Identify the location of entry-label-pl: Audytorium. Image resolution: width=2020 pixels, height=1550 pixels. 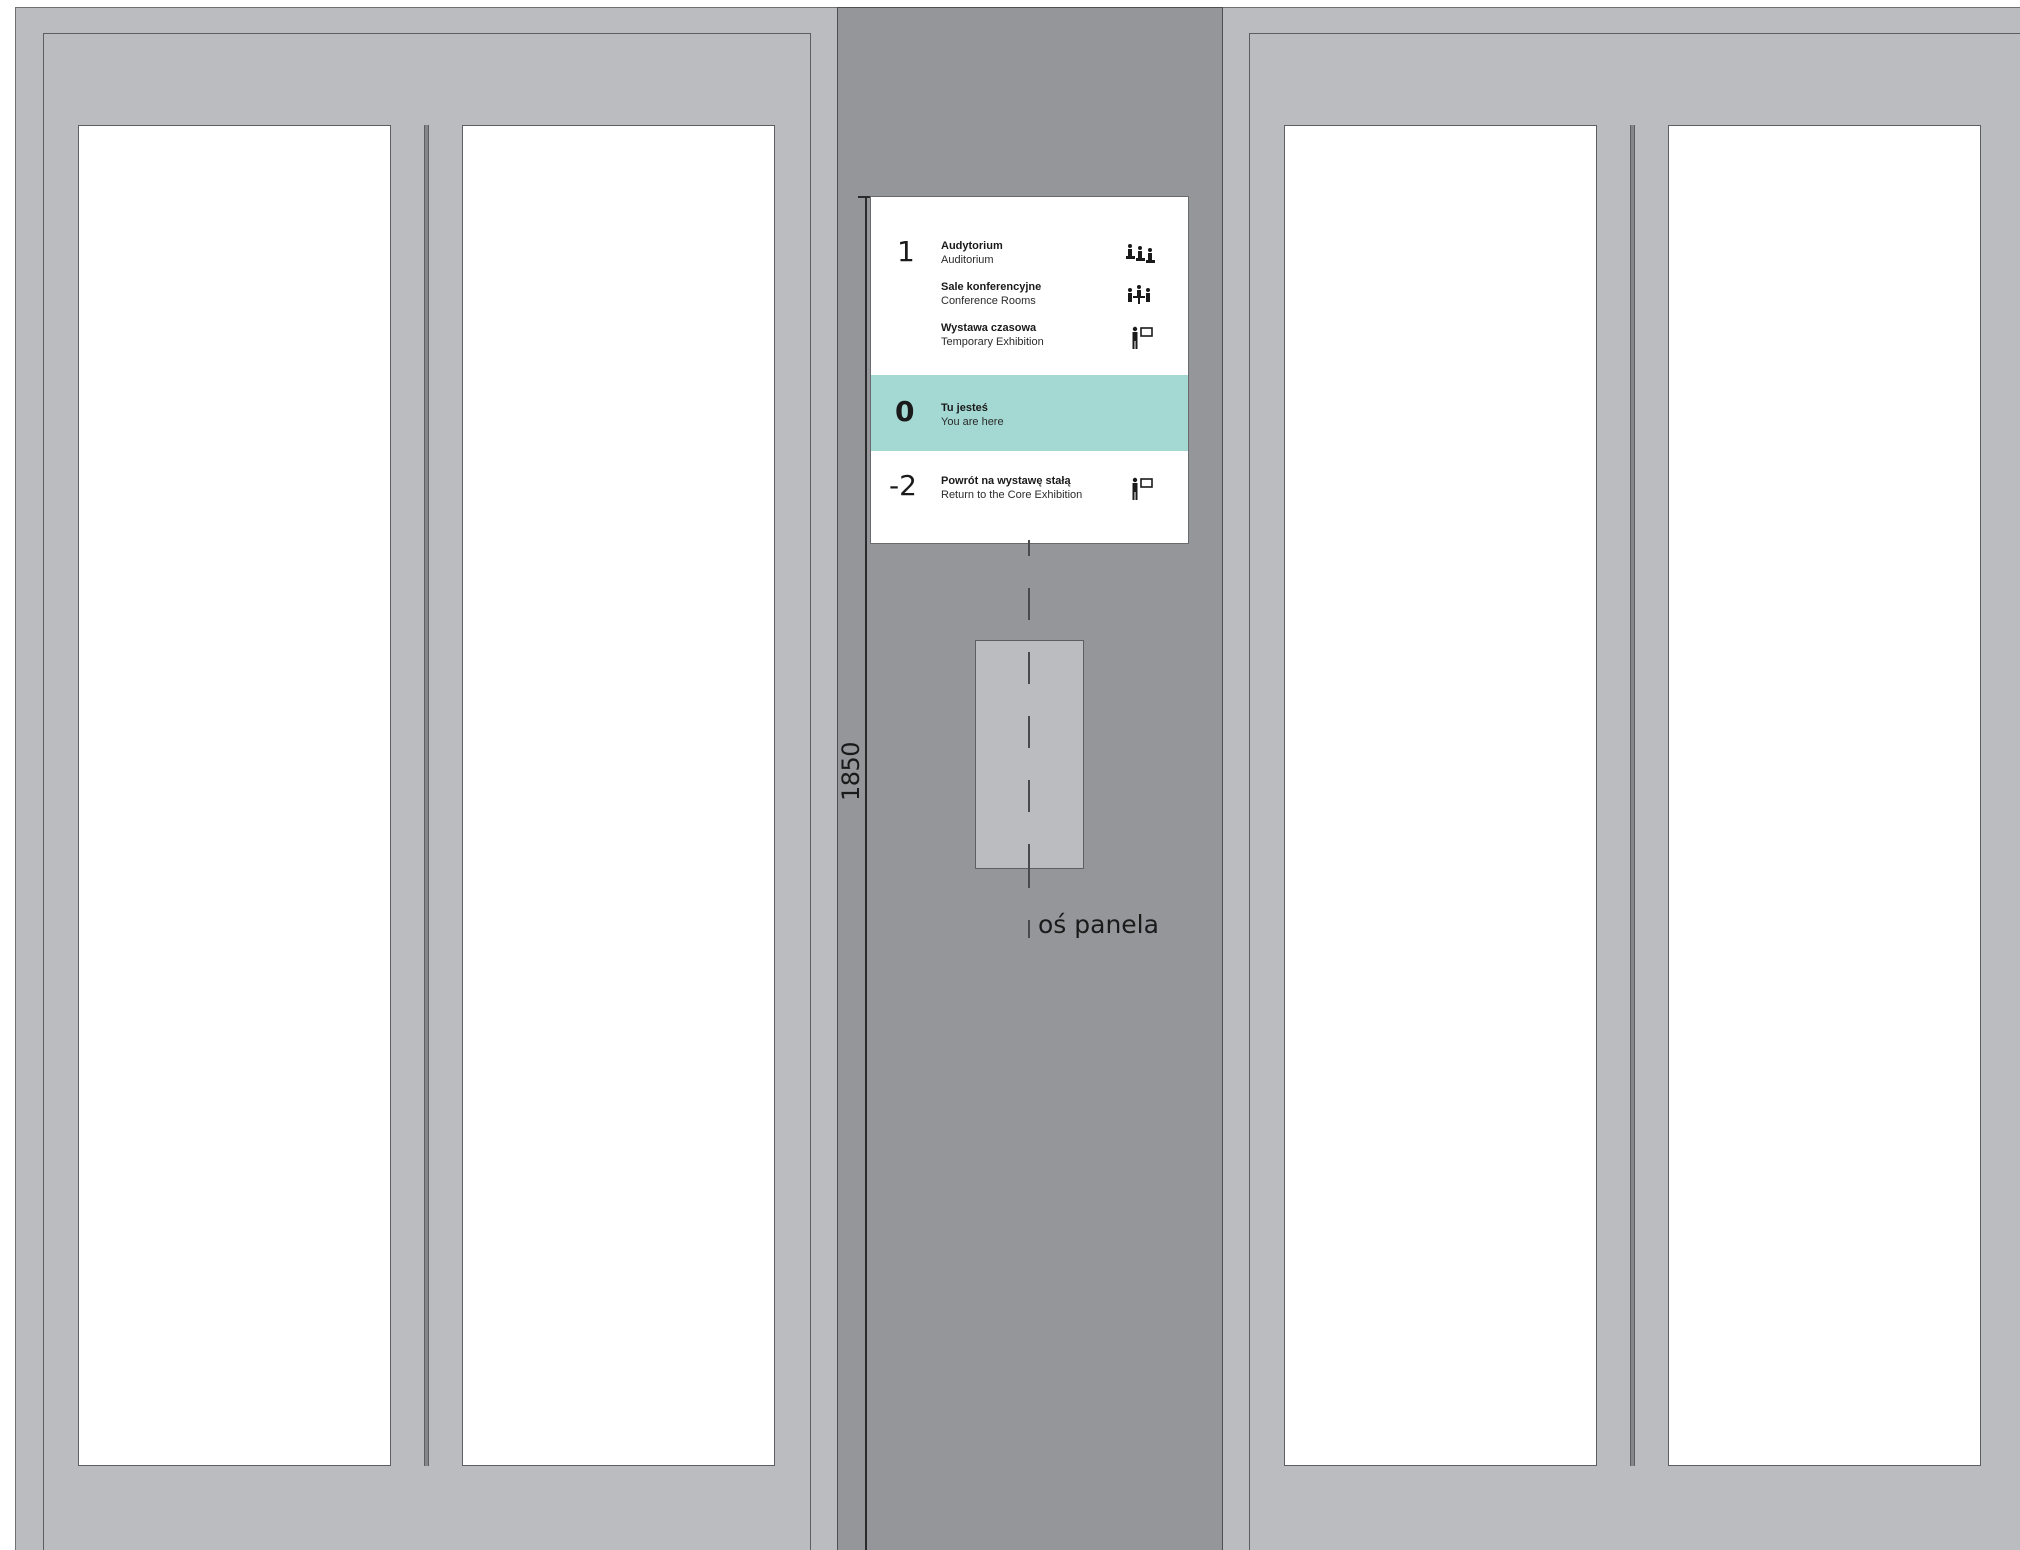
(972, 246).